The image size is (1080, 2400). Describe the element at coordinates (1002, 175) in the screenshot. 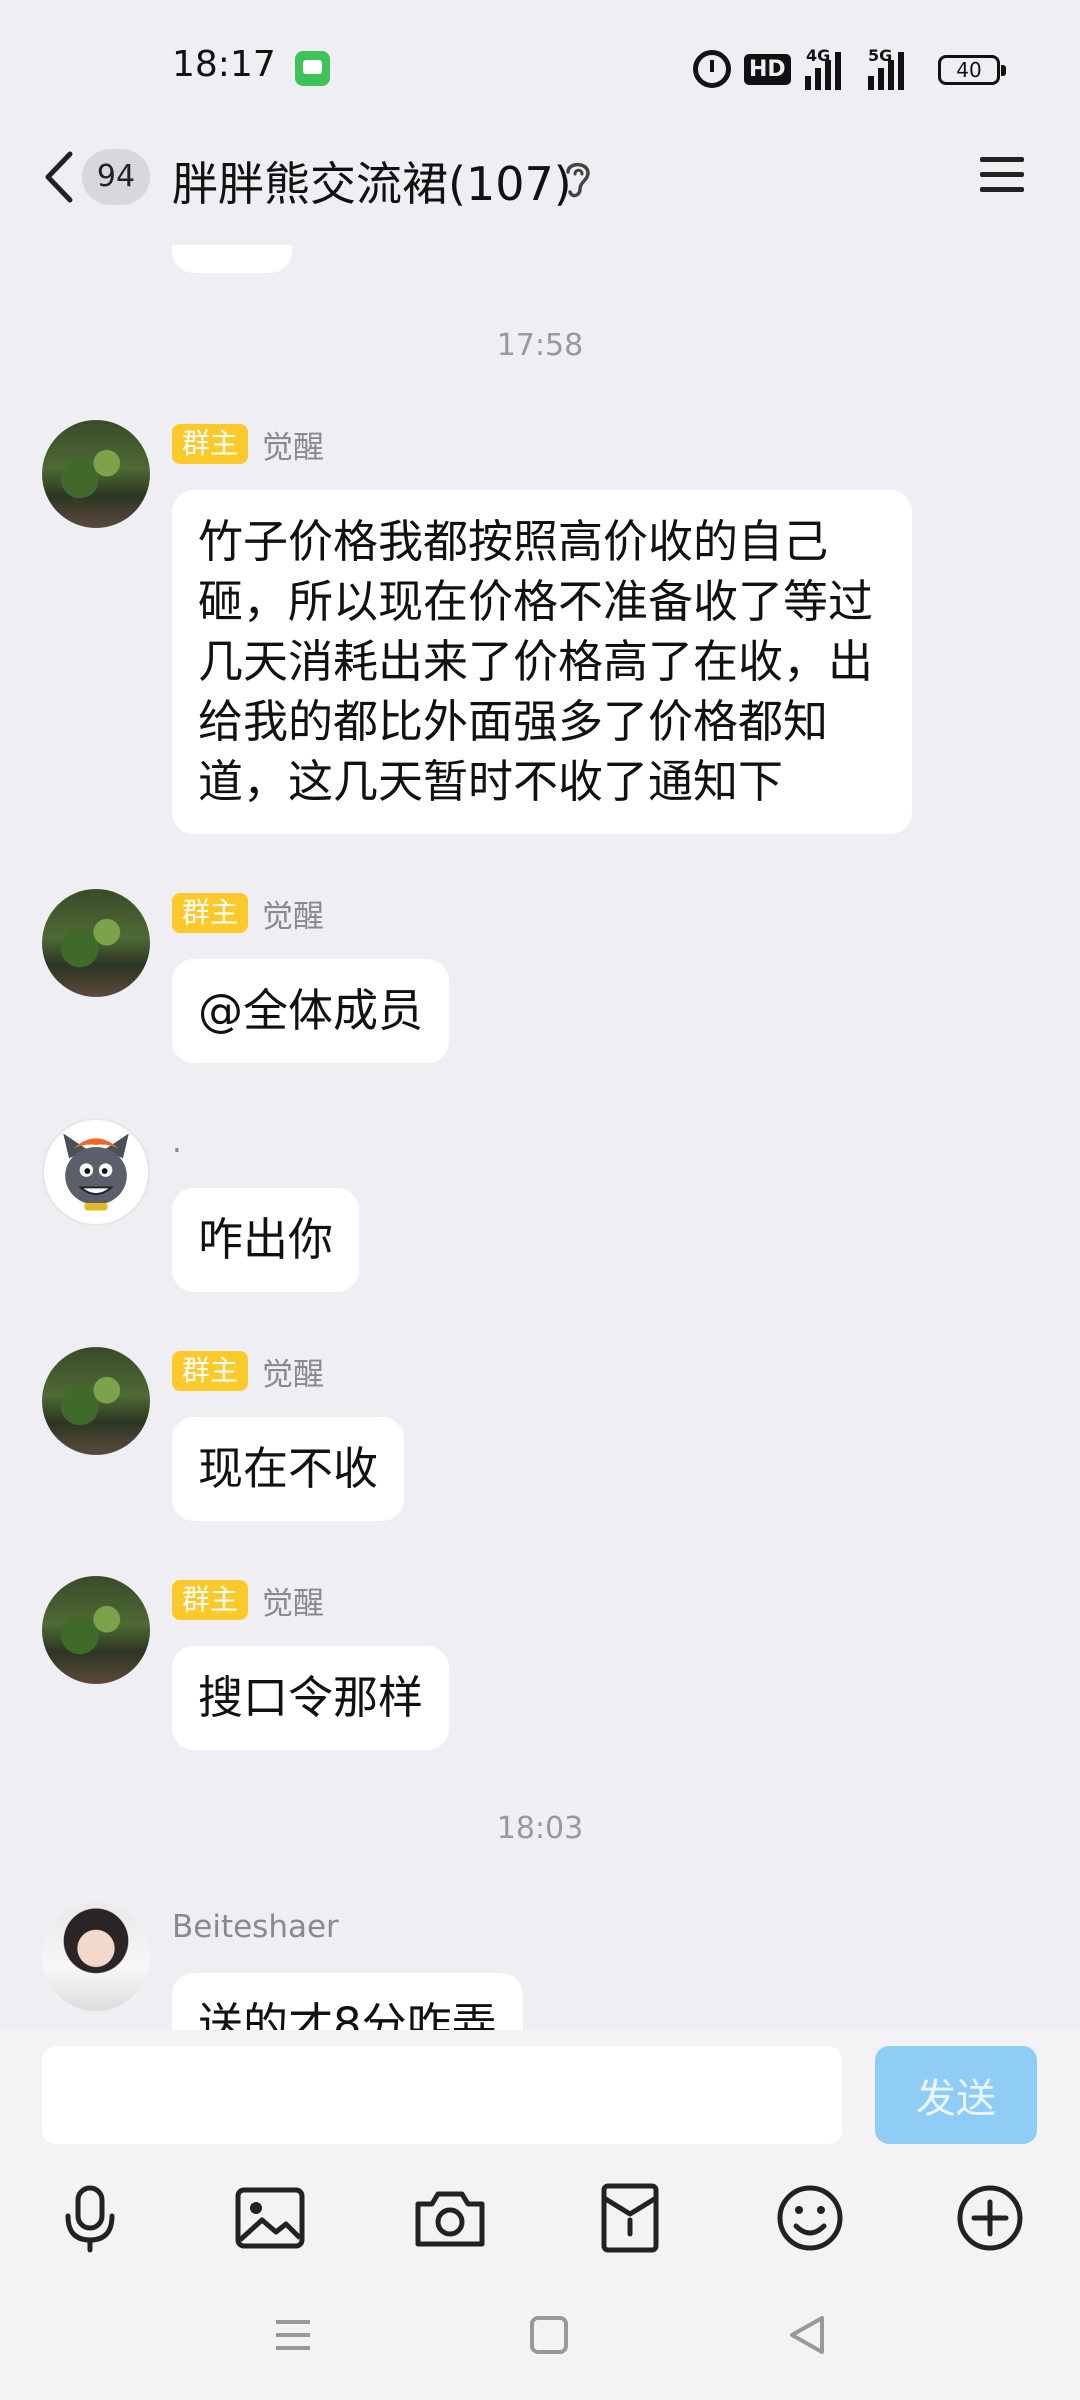

I see `menu-icon` at that location.